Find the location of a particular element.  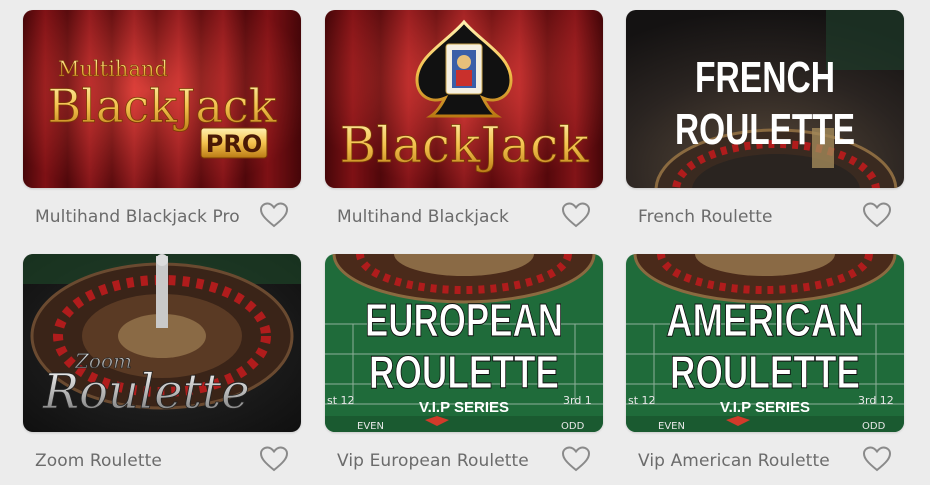

art-table-right: 3rd 1 is located at coordinates (577, 400).